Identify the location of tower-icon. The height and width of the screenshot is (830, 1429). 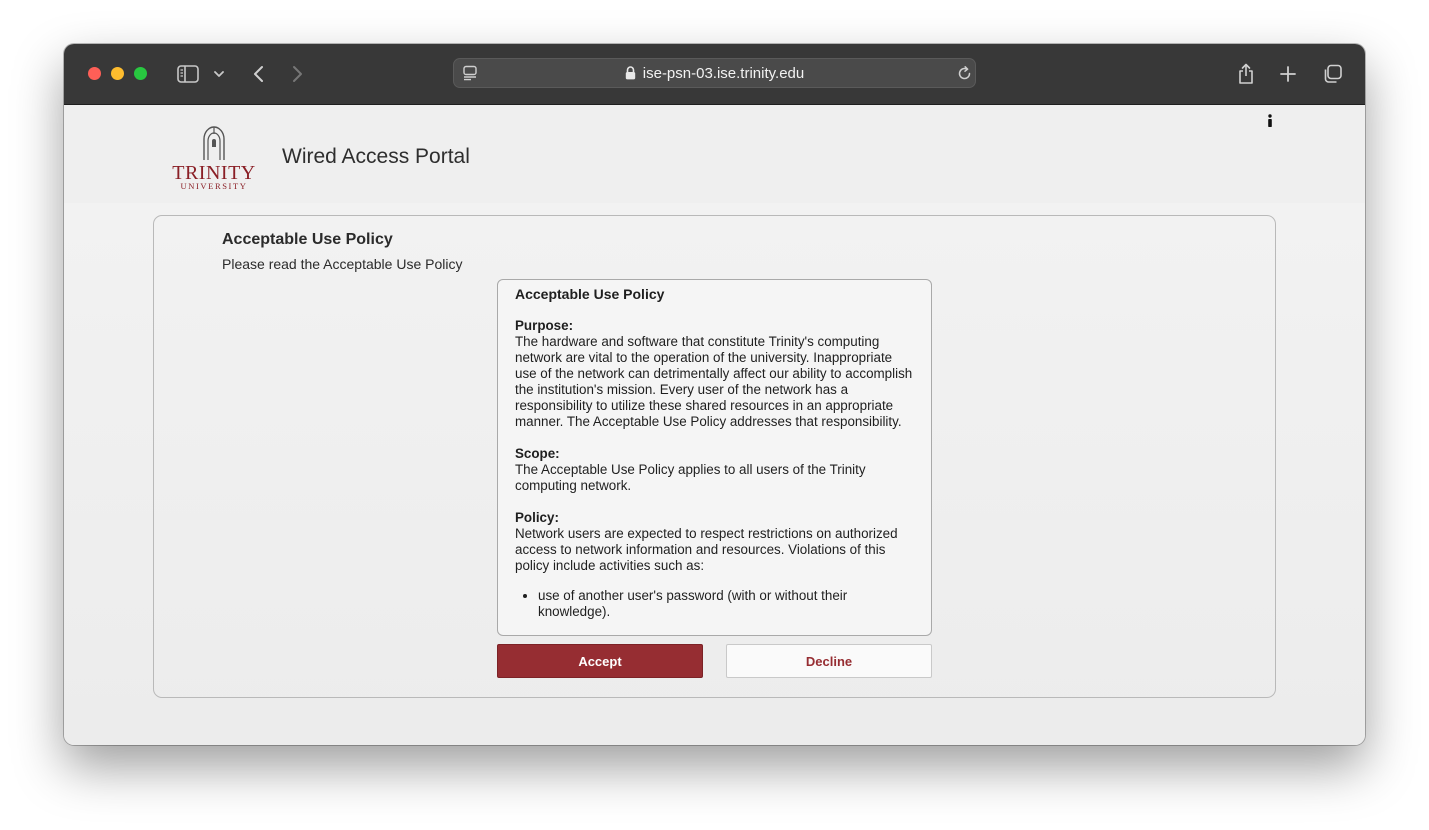
(214, 145).